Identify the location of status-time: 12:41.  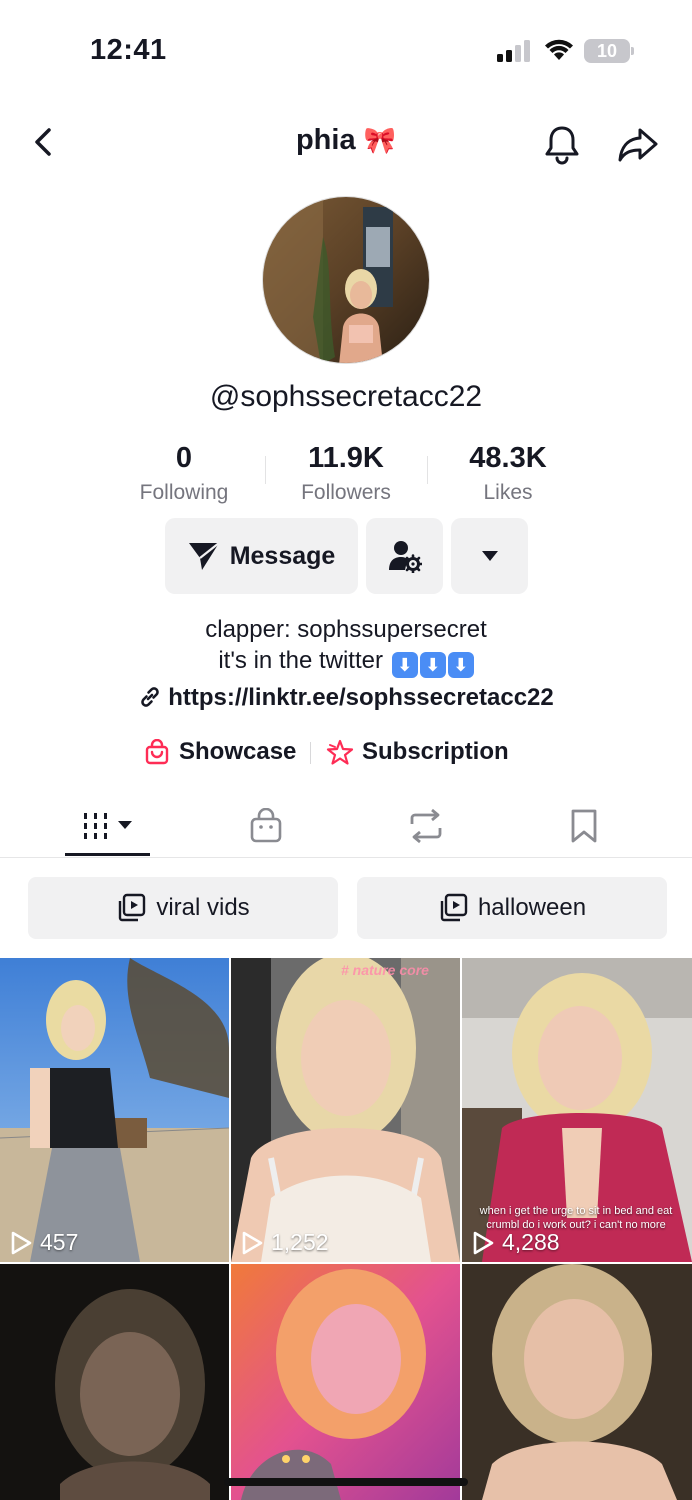
(128, 50).